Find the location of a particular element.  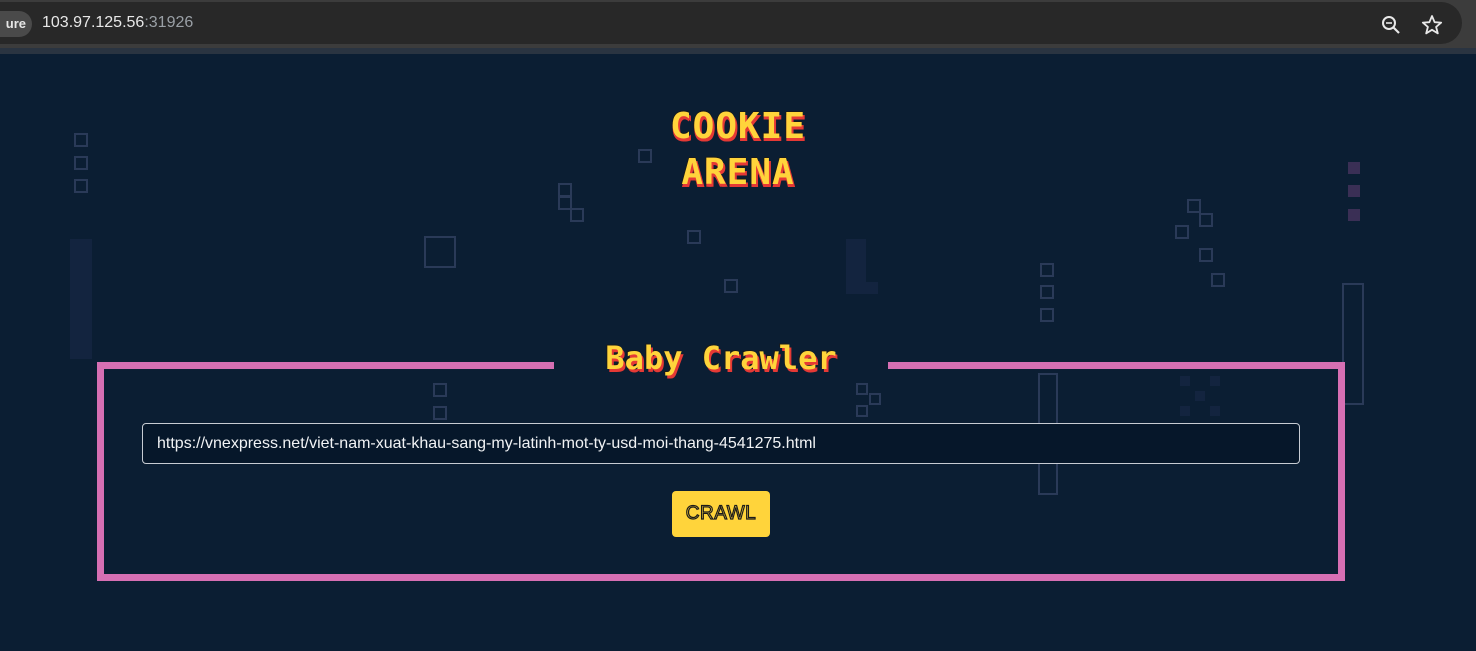

url-text: 103.97.125.56:31926 is located at coordinates (117, 23).